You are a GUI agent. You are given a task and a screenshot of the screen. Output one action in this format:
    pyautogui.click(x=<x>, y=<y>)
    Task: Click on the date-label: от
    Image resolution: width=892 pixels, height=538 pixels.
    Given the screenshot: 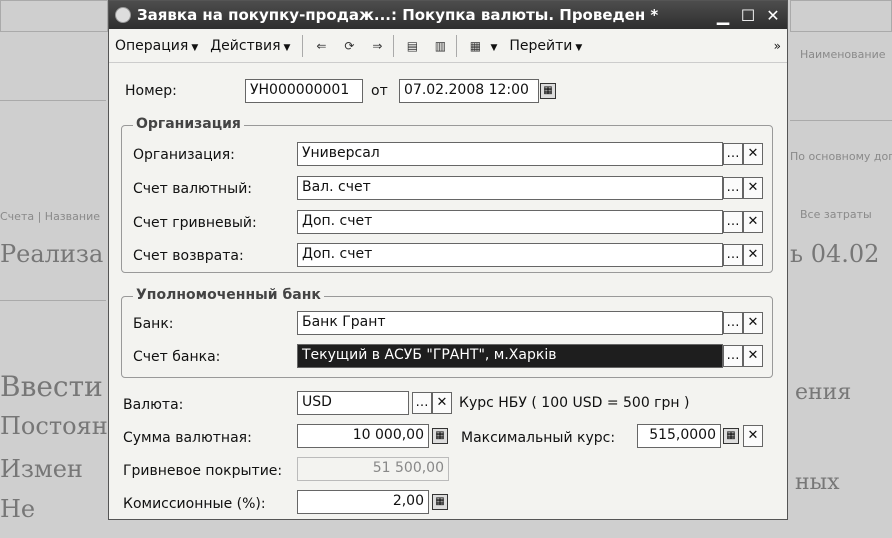 What is the action you would take?
    pyautogui.click(x=379, y=91)
    